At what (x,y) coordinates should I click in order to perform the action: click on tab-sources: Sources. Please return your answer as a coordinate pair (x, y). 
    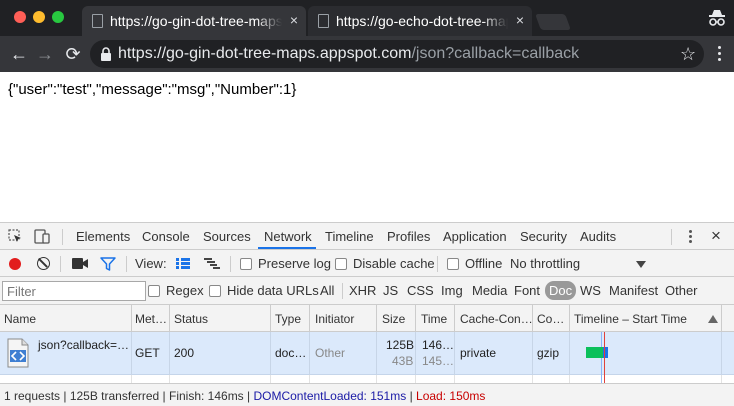
    Looking at the image, I should click on (227, 236).